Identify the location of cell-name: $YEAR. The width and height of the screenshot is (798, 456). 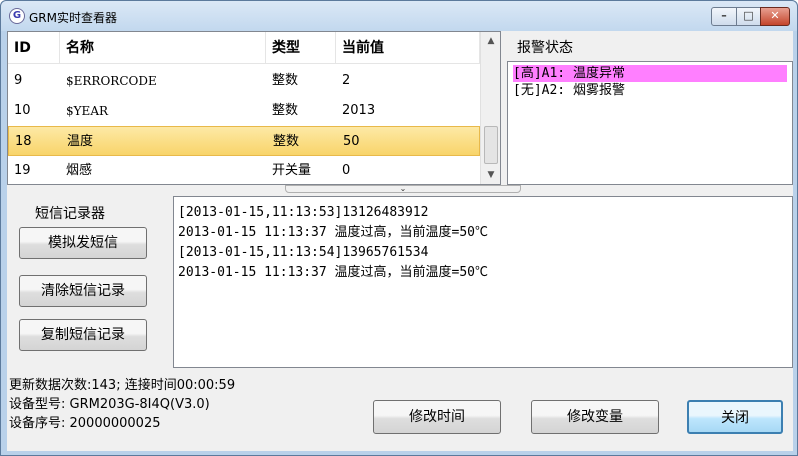
(87, 111).